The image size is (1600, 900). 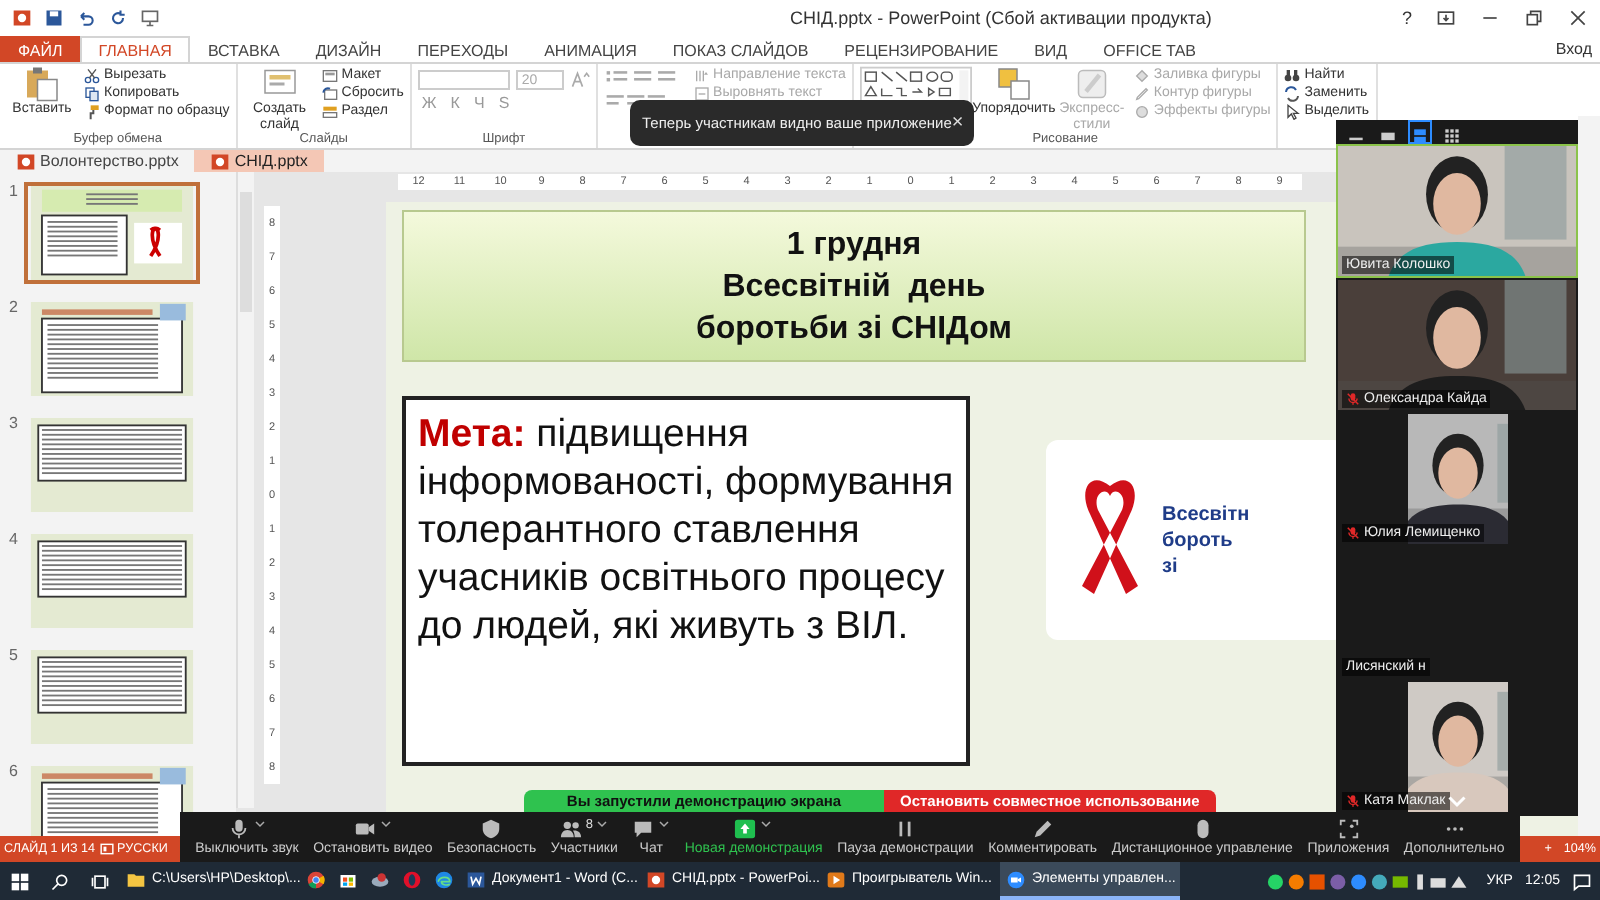 What do you see at coordinates (12, 655) in the screenshot?
I see `slide-number: 5` at bounding box center [12, 655].